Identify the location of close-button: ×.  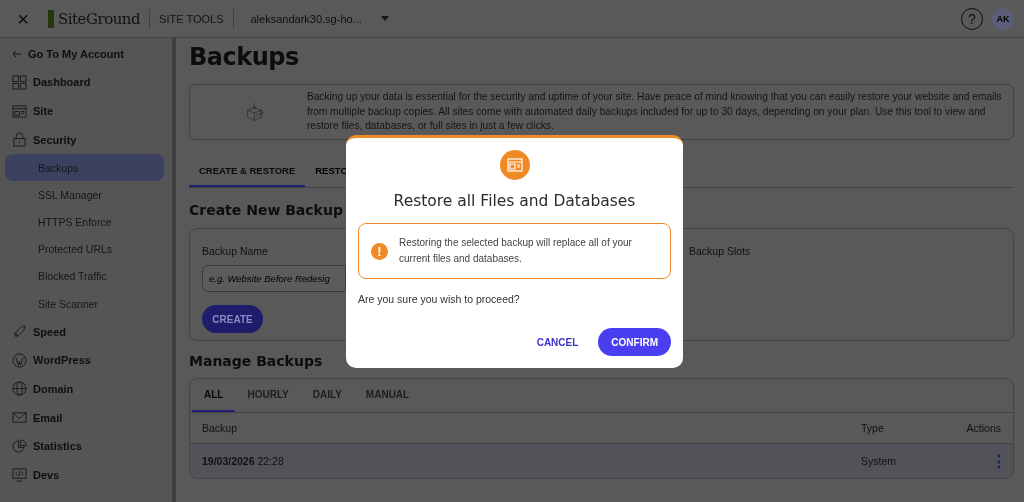
(23, 18).